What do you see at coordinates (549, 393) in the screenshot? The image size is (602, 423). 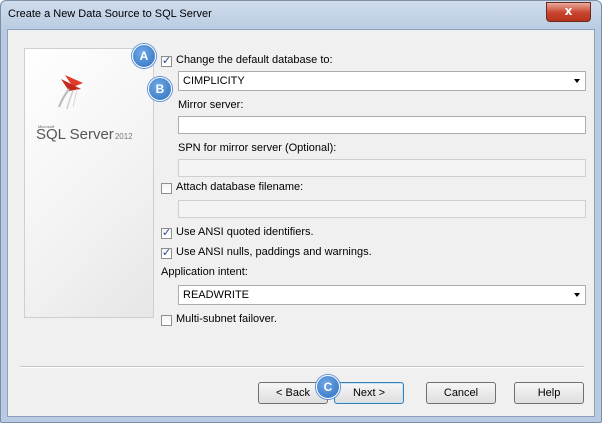 I see `help-button: Help` at bounding box center [549, 393].